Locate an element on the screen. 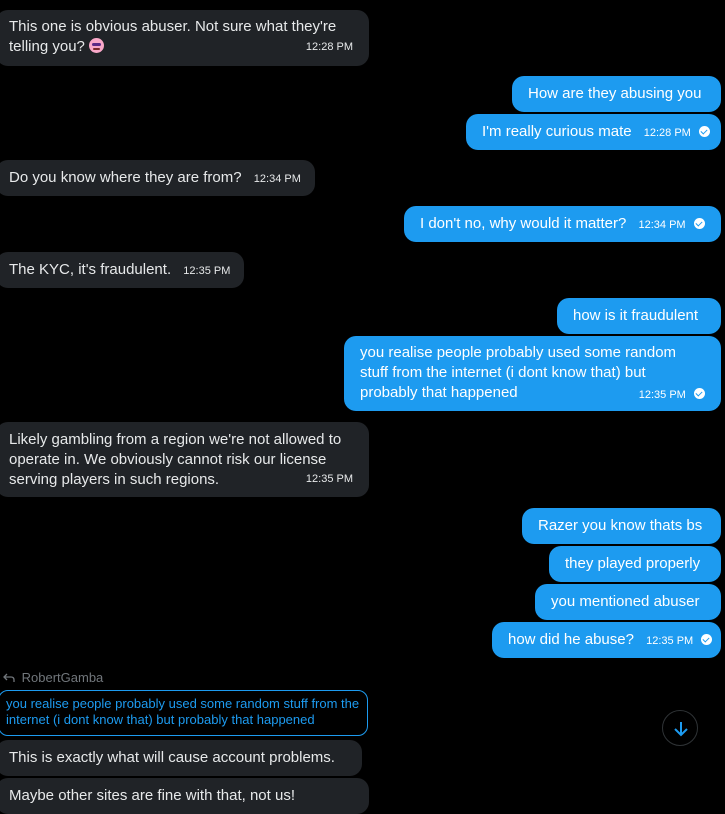  message-text: Do you know where they are from? is located at coordinates (125, 177).